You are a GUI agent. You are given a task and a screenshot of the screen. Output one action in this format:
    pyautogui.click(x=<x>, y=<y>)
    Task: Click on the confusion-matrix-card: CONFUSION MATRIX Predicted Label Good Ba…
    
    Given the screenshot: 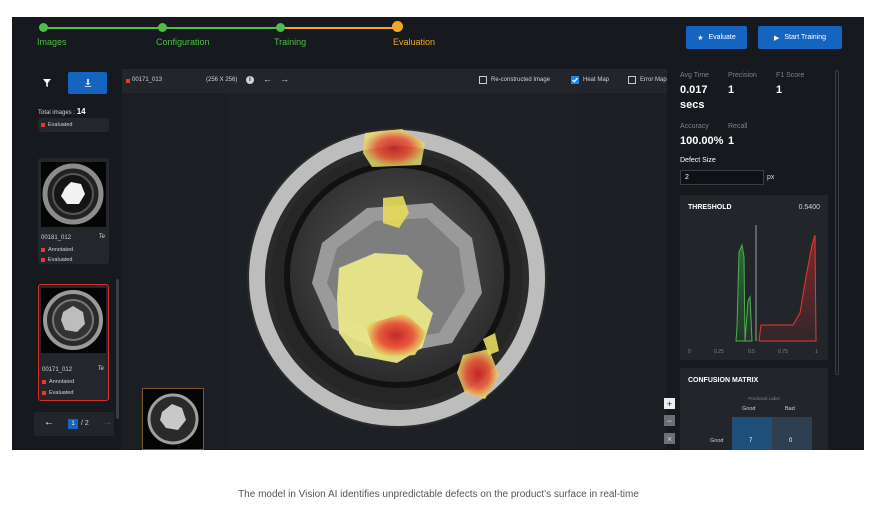 What is the action you would take?
    pyautogui.click(x=754, y=409)
    